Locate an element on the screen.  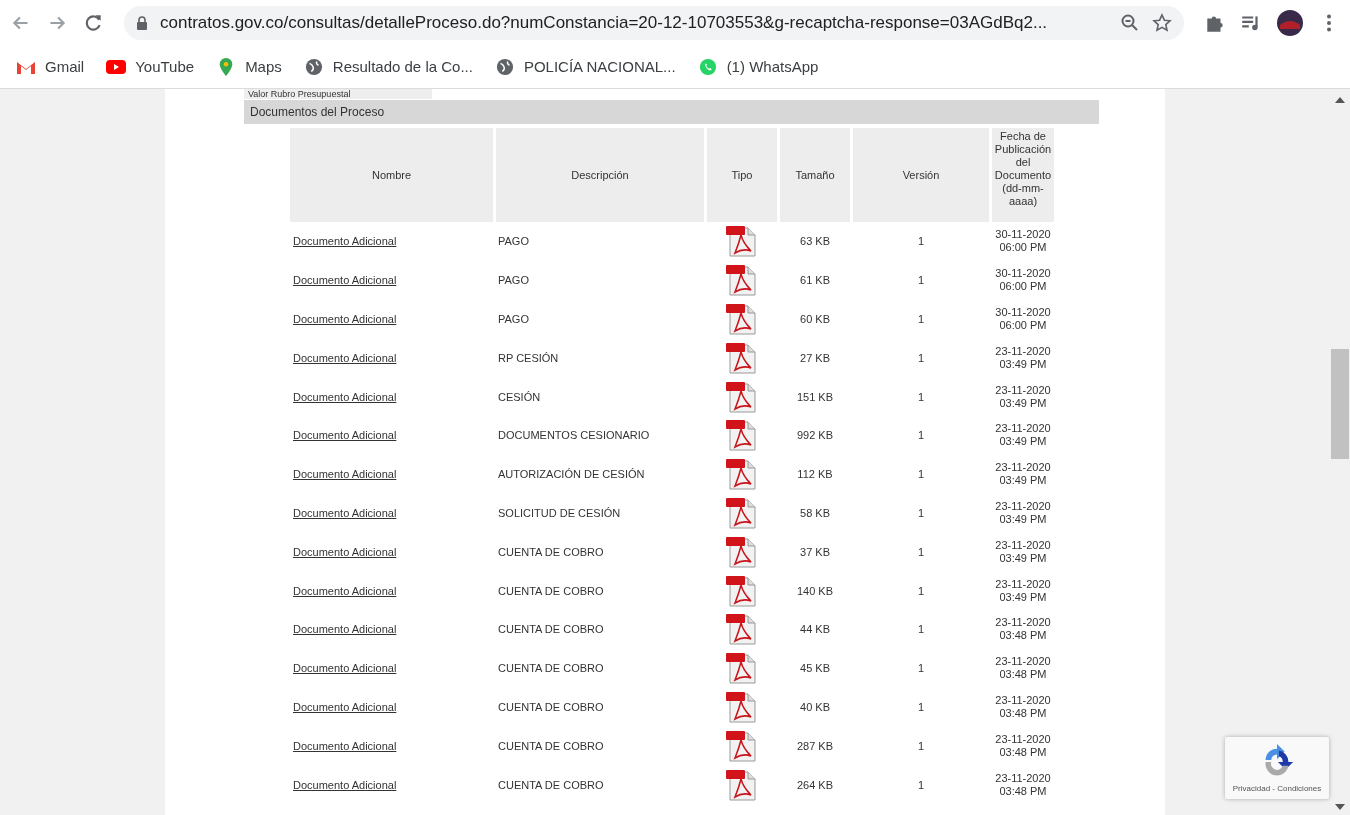
table-cell: 992 KB is located at coordinates (815, 435).